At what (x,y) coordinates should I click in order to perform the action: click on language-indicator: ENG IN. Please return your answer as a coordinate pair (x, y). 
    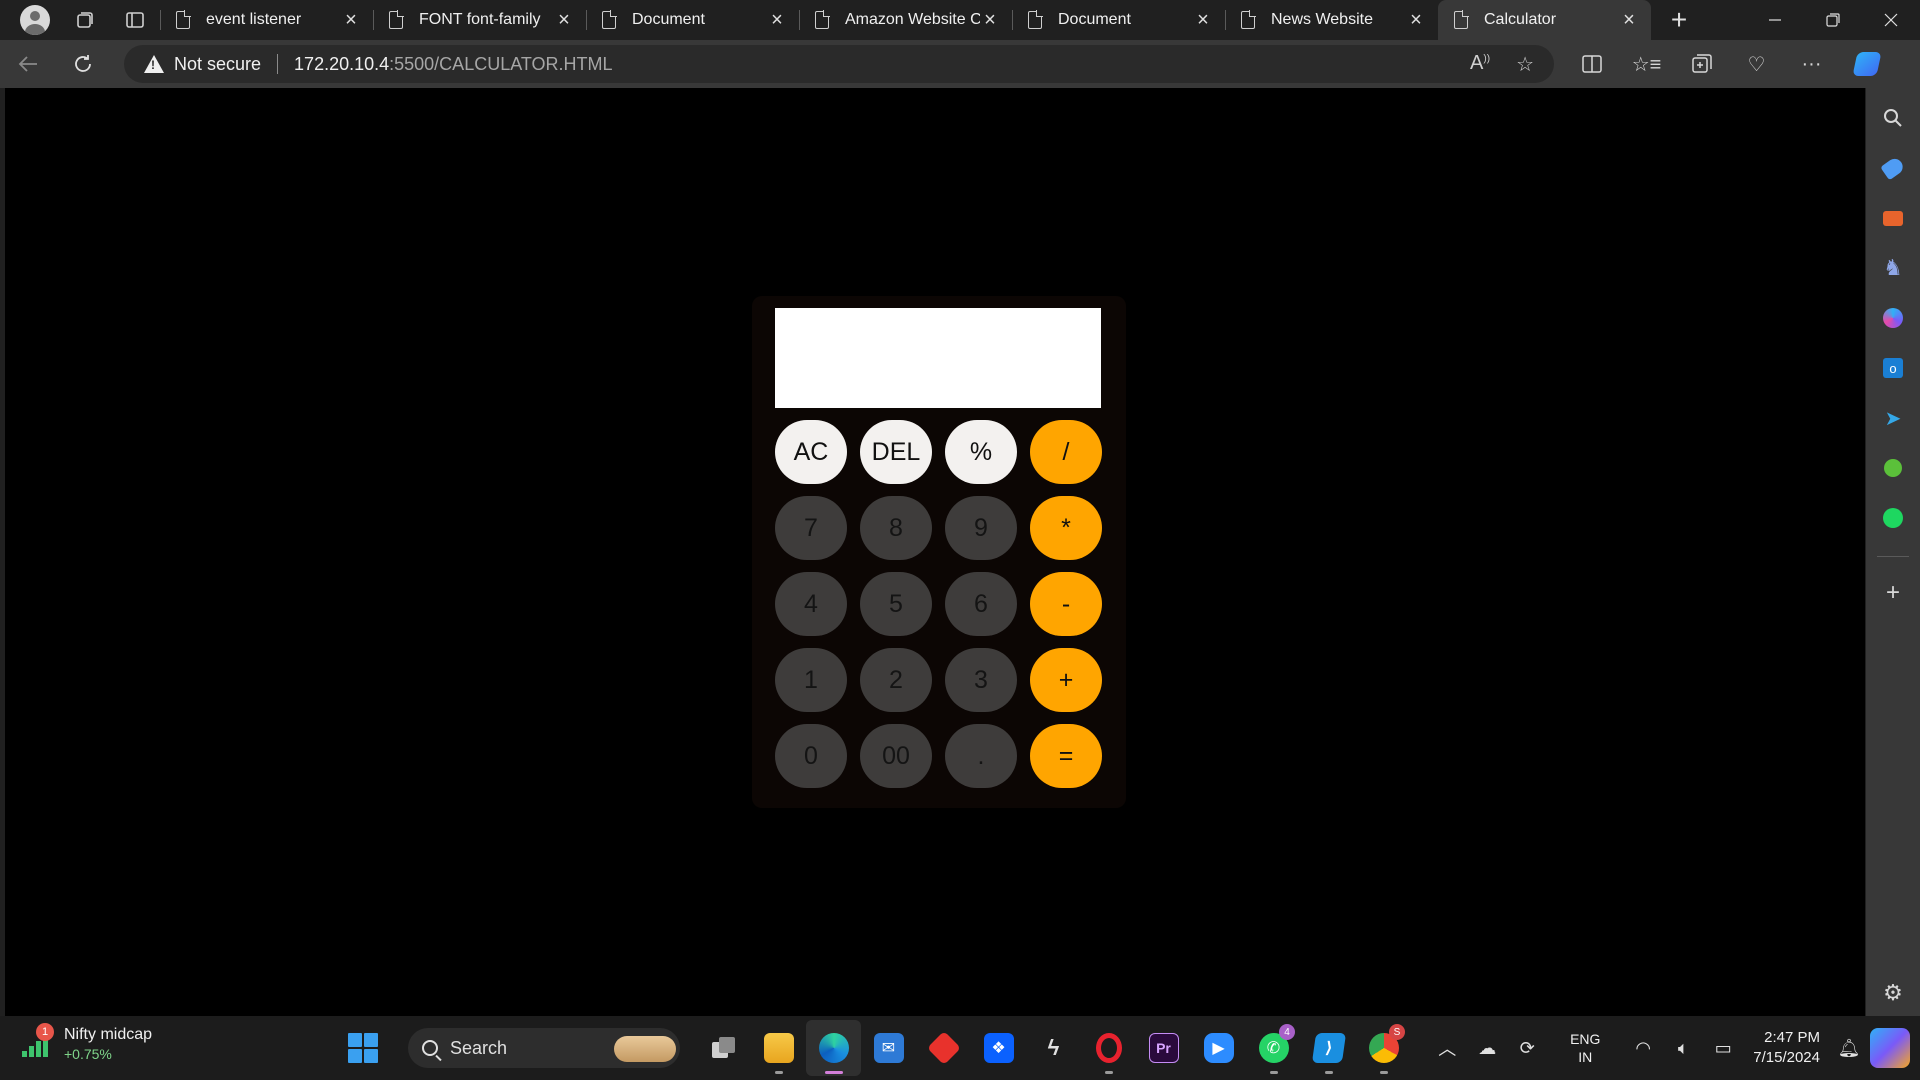
    Looking at the image, I should click on (1585, 1048).